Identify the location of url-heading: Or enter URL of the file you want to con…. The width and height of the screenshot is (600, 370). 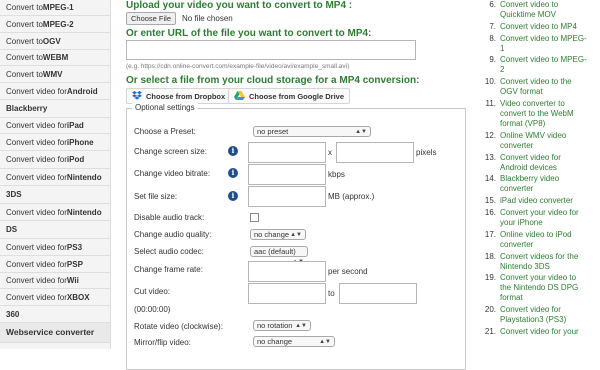
(249, 33).